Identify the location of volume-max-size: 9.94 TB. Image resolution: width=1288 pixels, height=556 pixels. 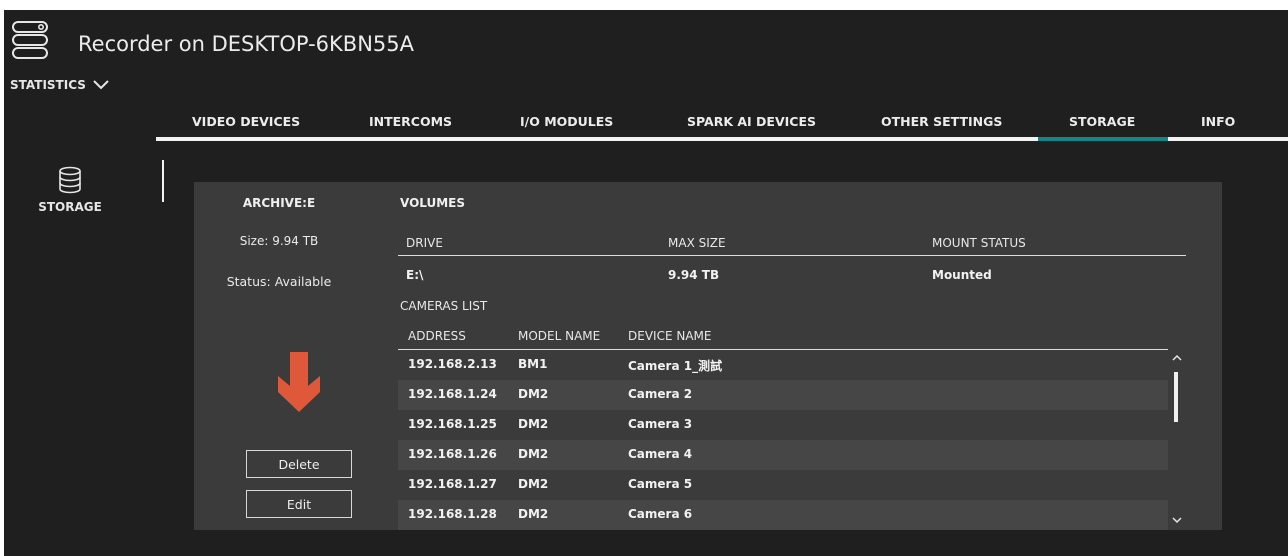
(694, 275).